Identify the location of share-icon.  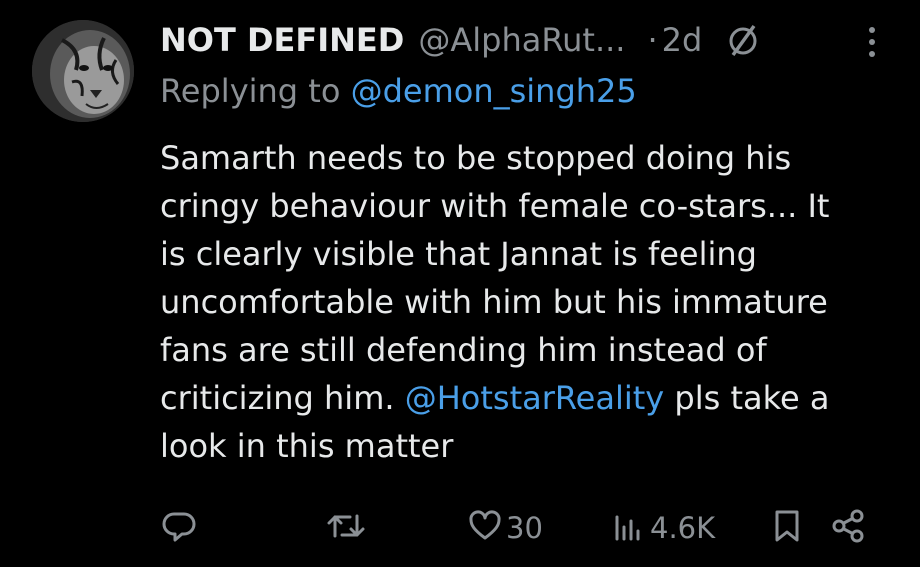
(848, 528).